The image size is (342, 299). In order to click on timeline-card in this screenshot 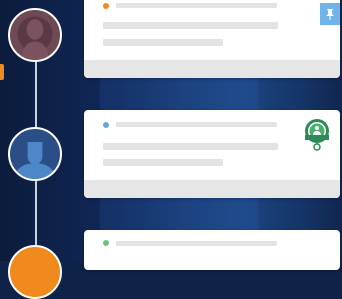, I will do `click(212, 250)`.